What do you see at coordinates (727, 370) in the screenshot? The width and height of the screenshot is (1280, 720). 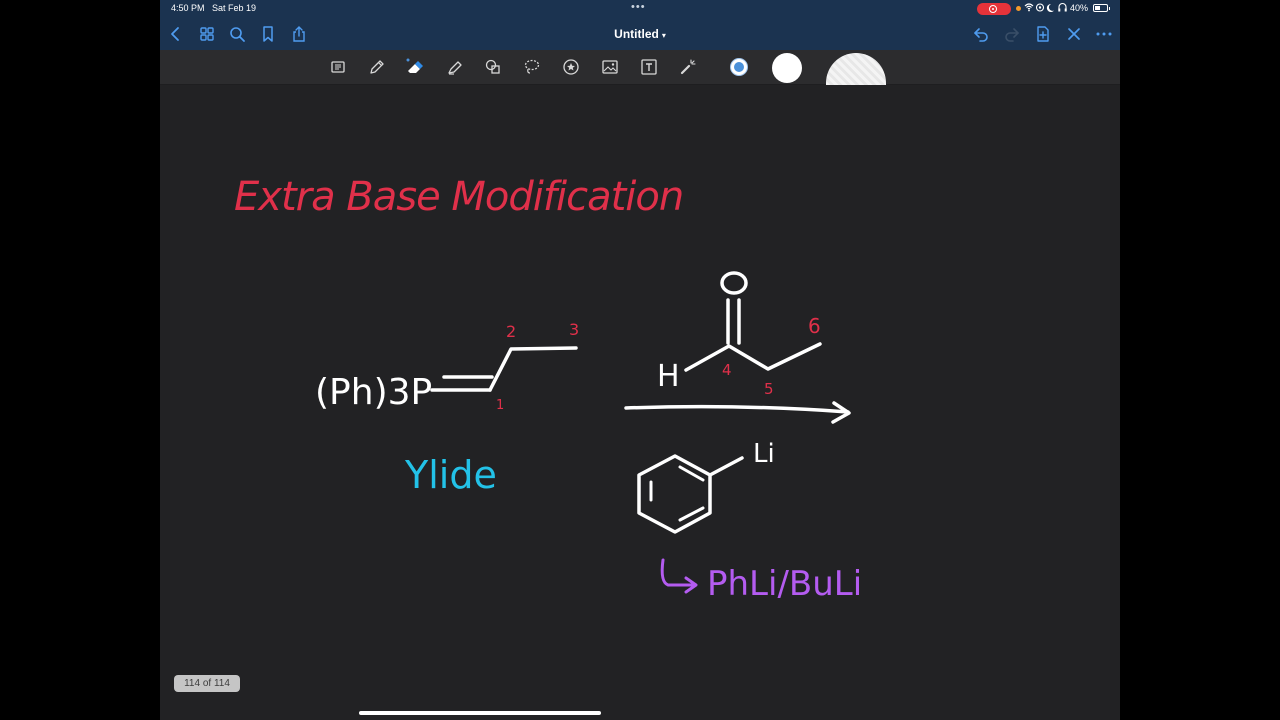 I see `carbon-number-4: 4` at bounding box center [727, 370].